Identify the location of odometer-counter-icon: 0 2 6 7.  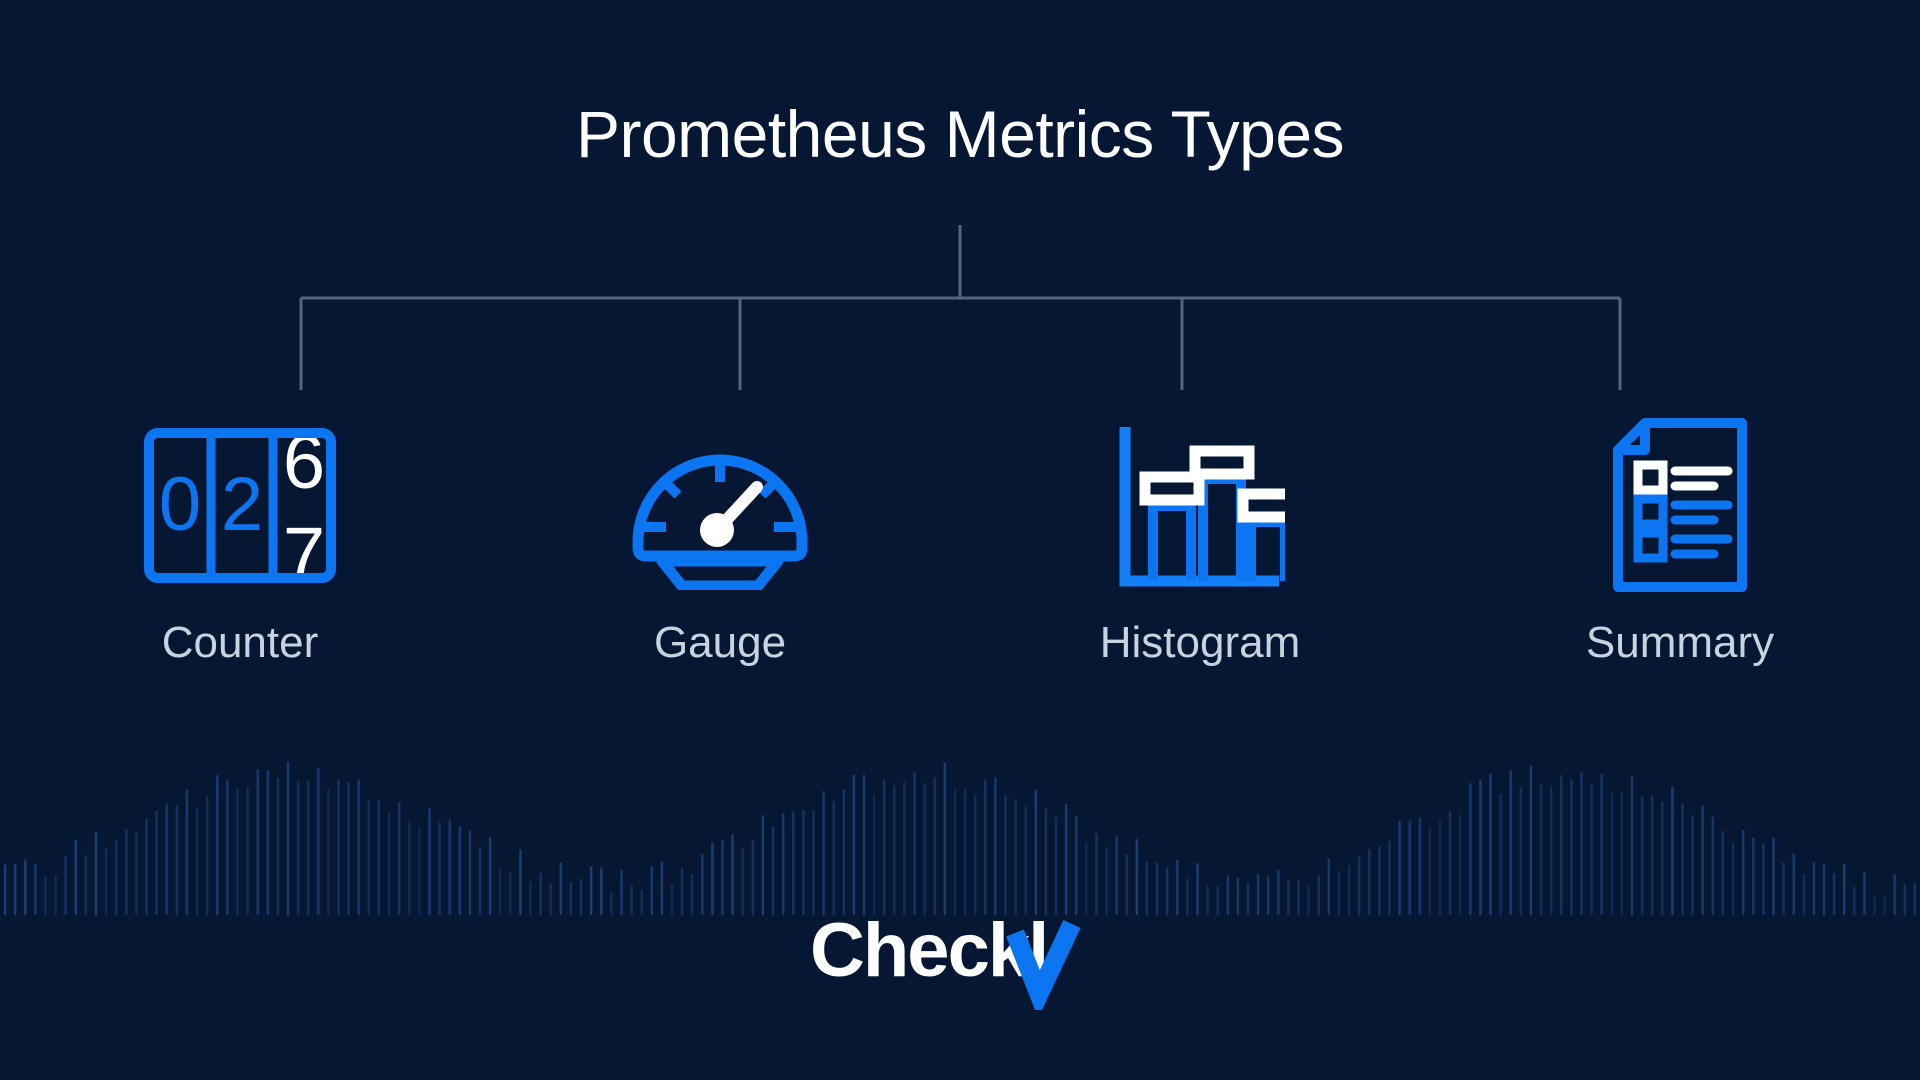
(240, 505).